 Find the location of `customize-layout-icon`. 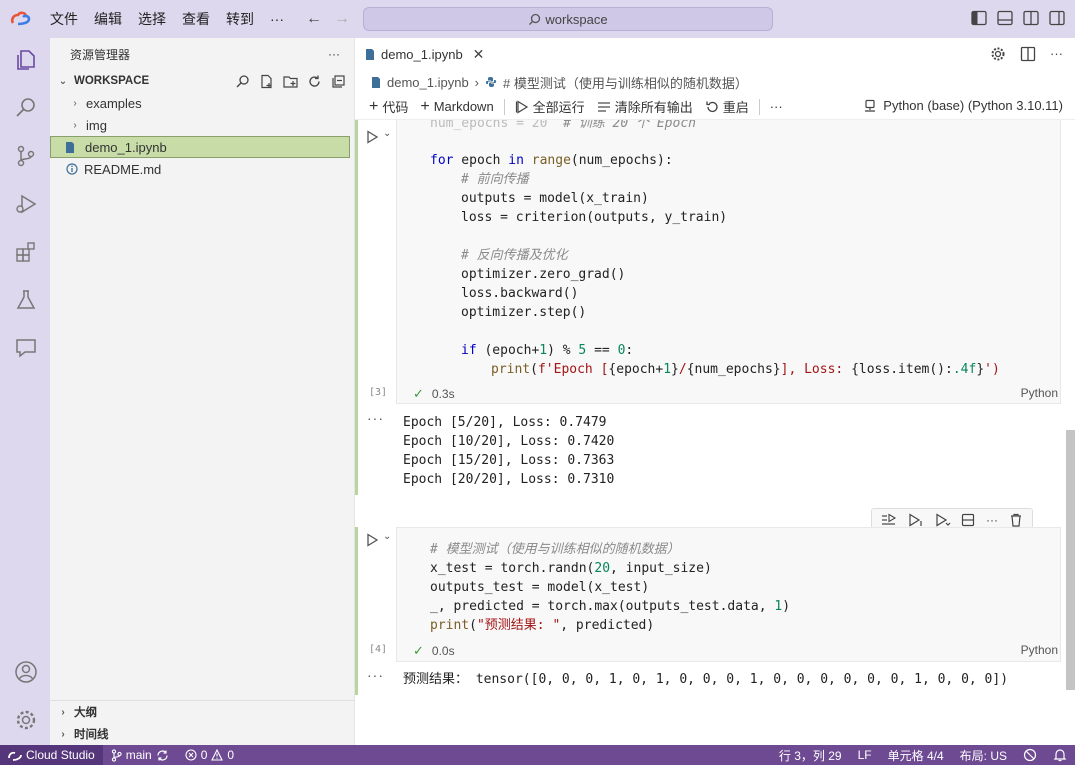

customize-layout-icon is located at coordinates (1057, 18).